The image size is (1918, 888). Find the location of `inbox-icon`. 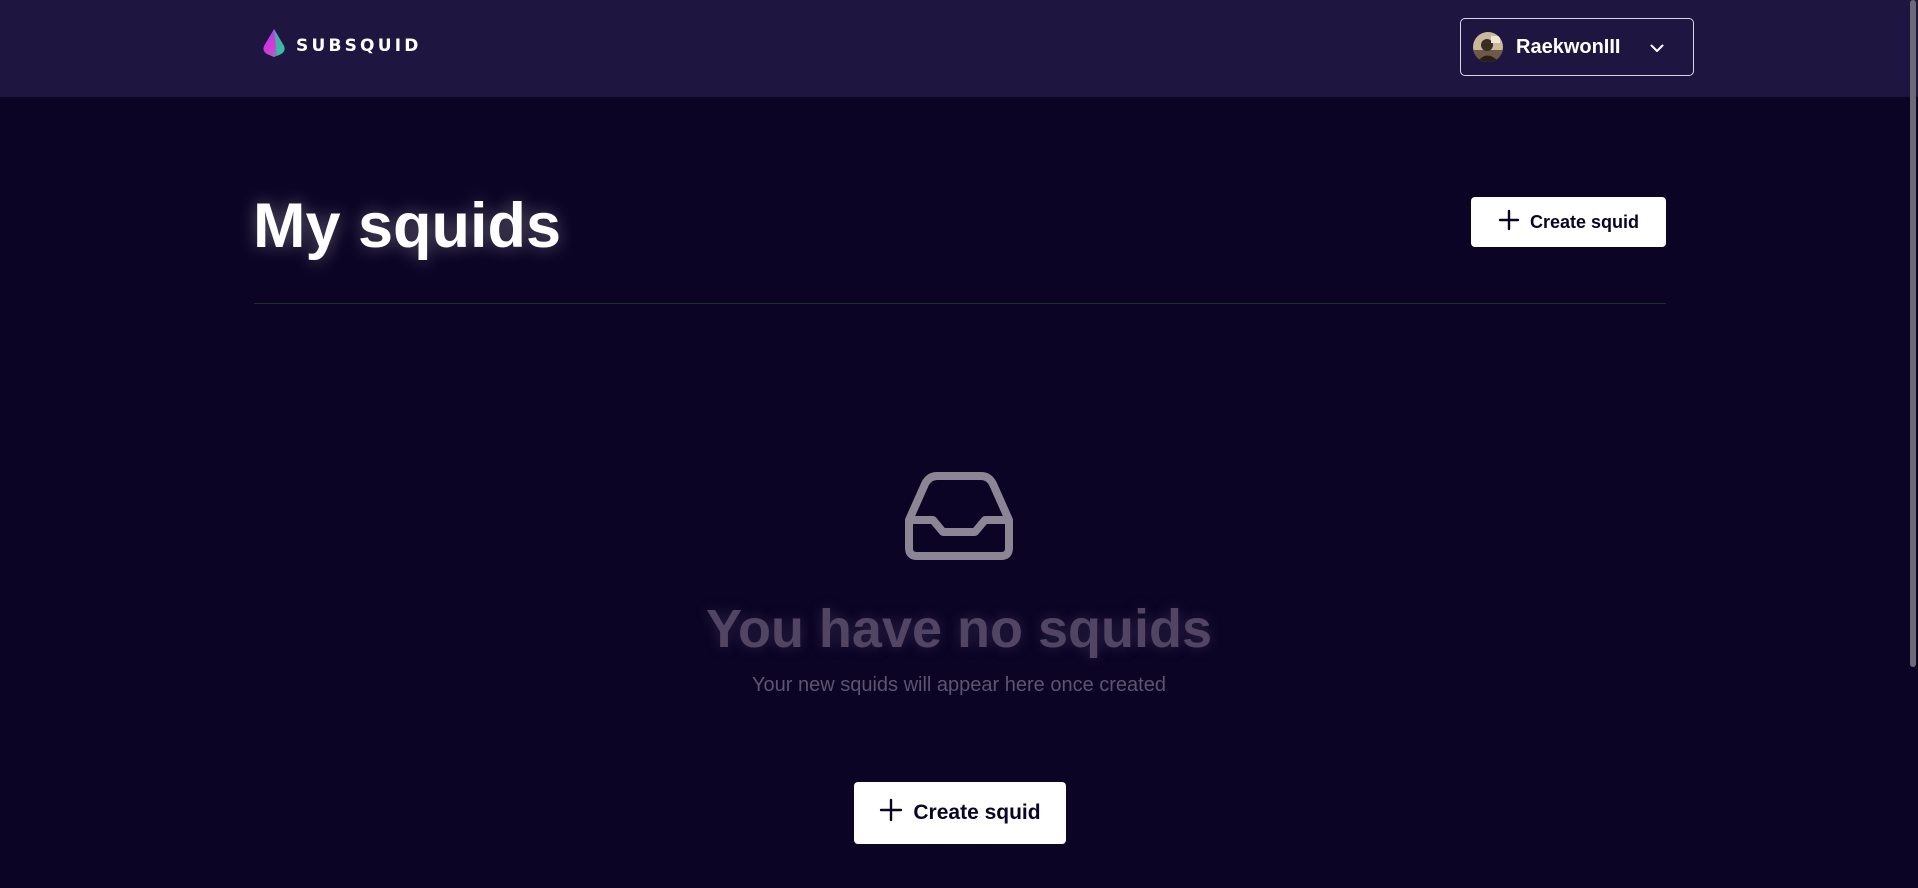

inbox-icon is located at coordinates (959, 518).